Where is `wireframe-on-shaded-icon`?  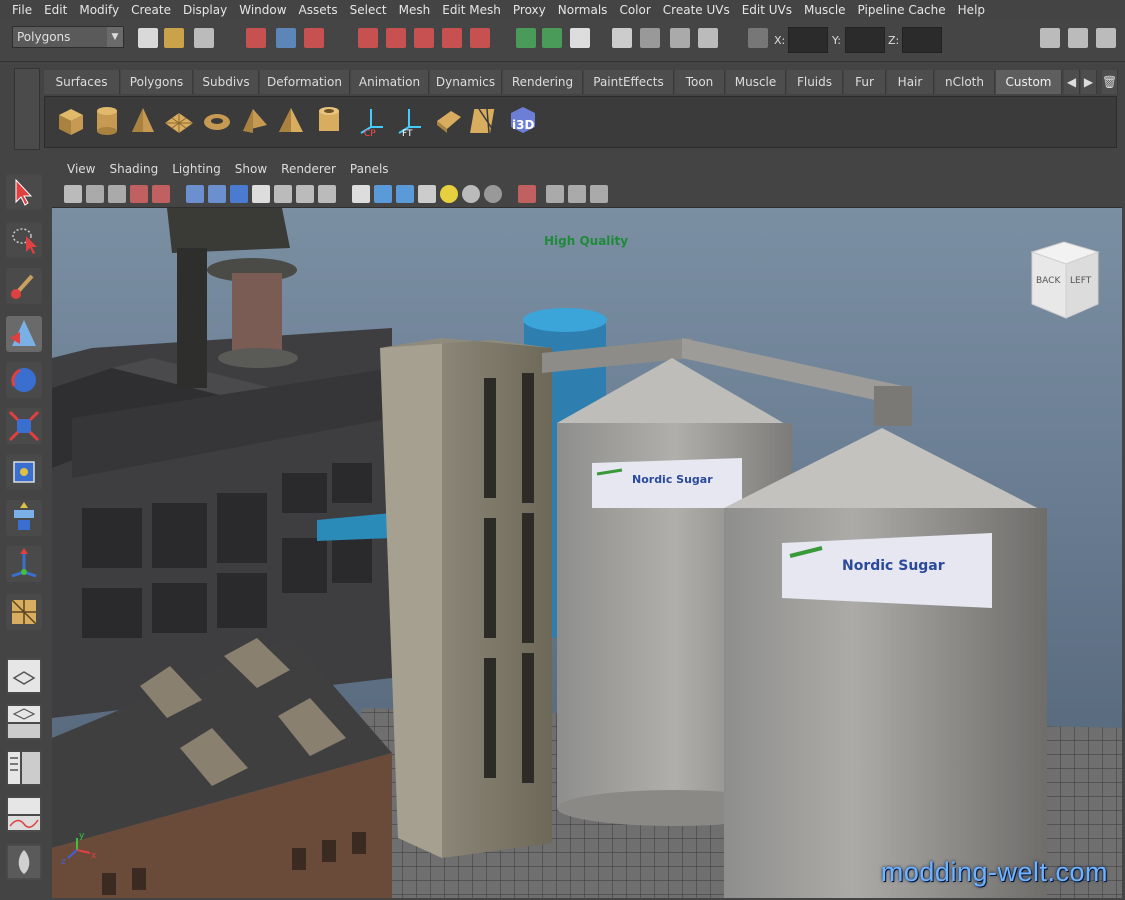
wireframe-on-shaded-icon is located at coordinates (405, 194).